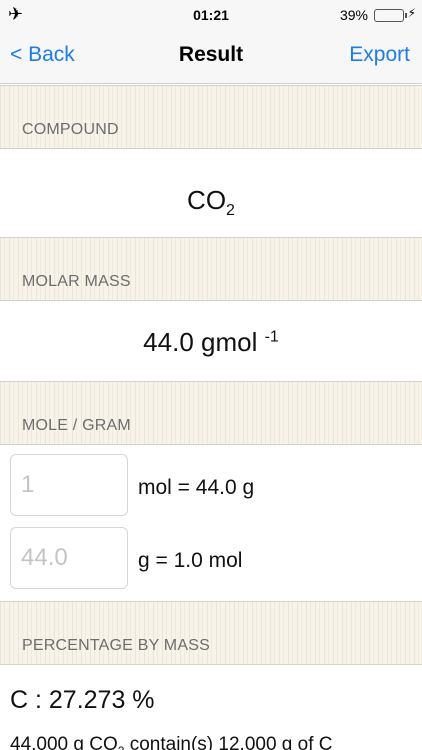  Describe the element at coordinates (379, 55) in the screenshot. I see `export-button: Export` at that location.